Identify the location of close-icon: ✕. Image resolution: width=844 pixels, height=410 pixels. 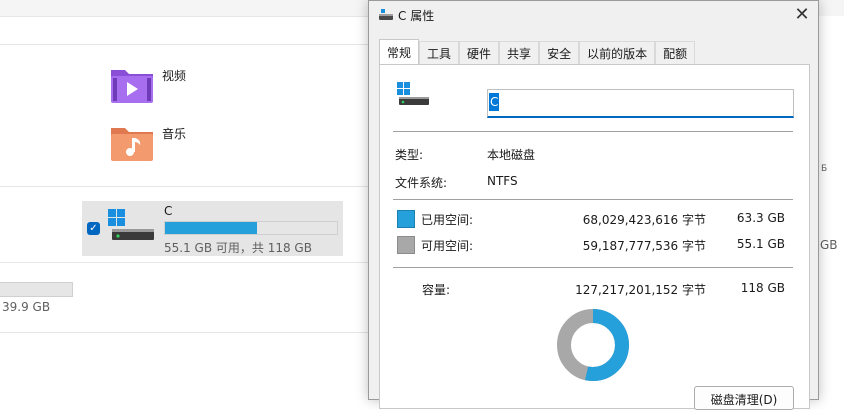
(802, 14).